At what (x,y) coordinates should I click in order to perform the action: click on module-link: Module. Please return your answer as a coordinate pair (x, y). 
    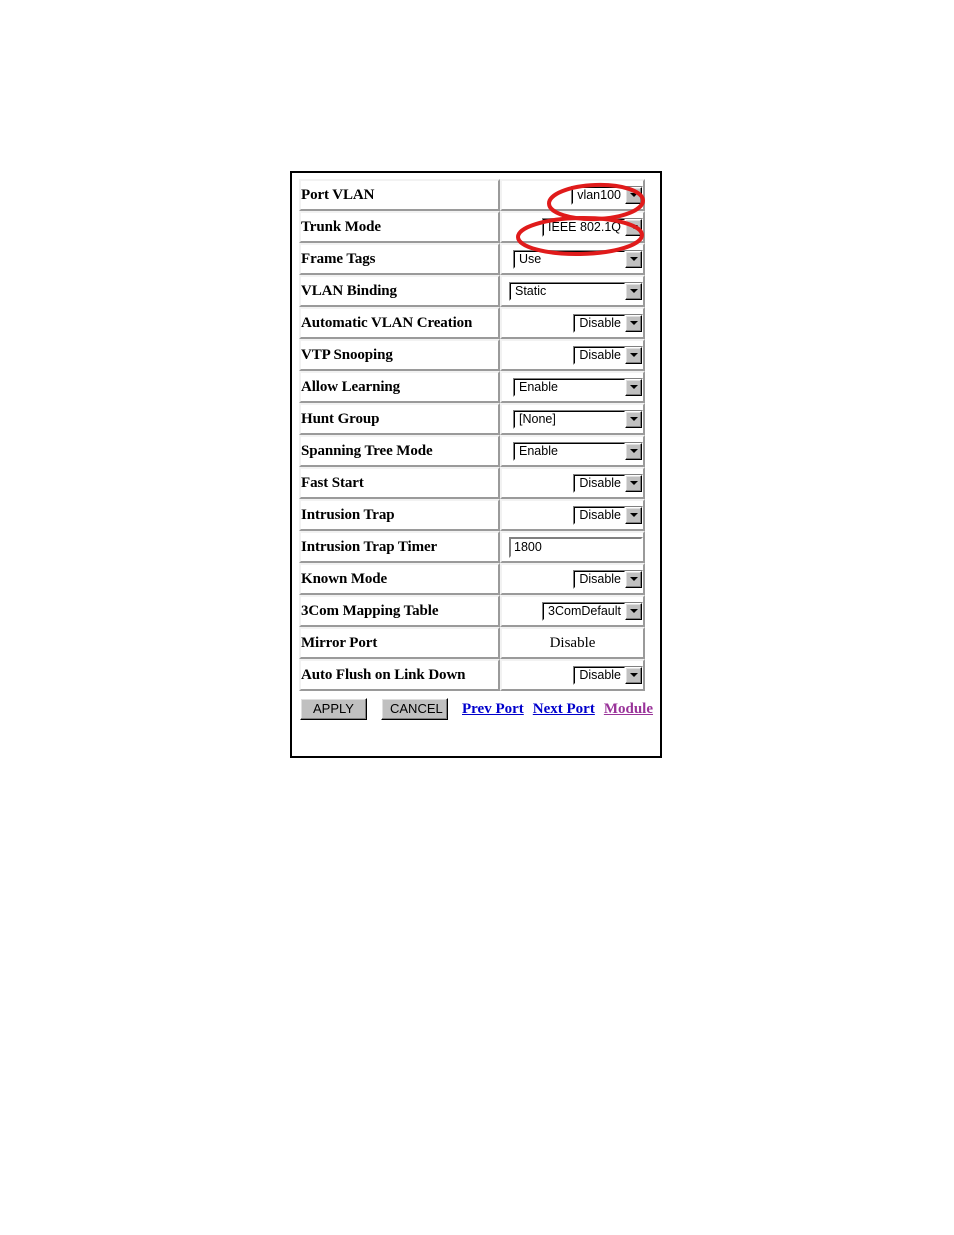
    Looking at the image, I should click on (628, 709).